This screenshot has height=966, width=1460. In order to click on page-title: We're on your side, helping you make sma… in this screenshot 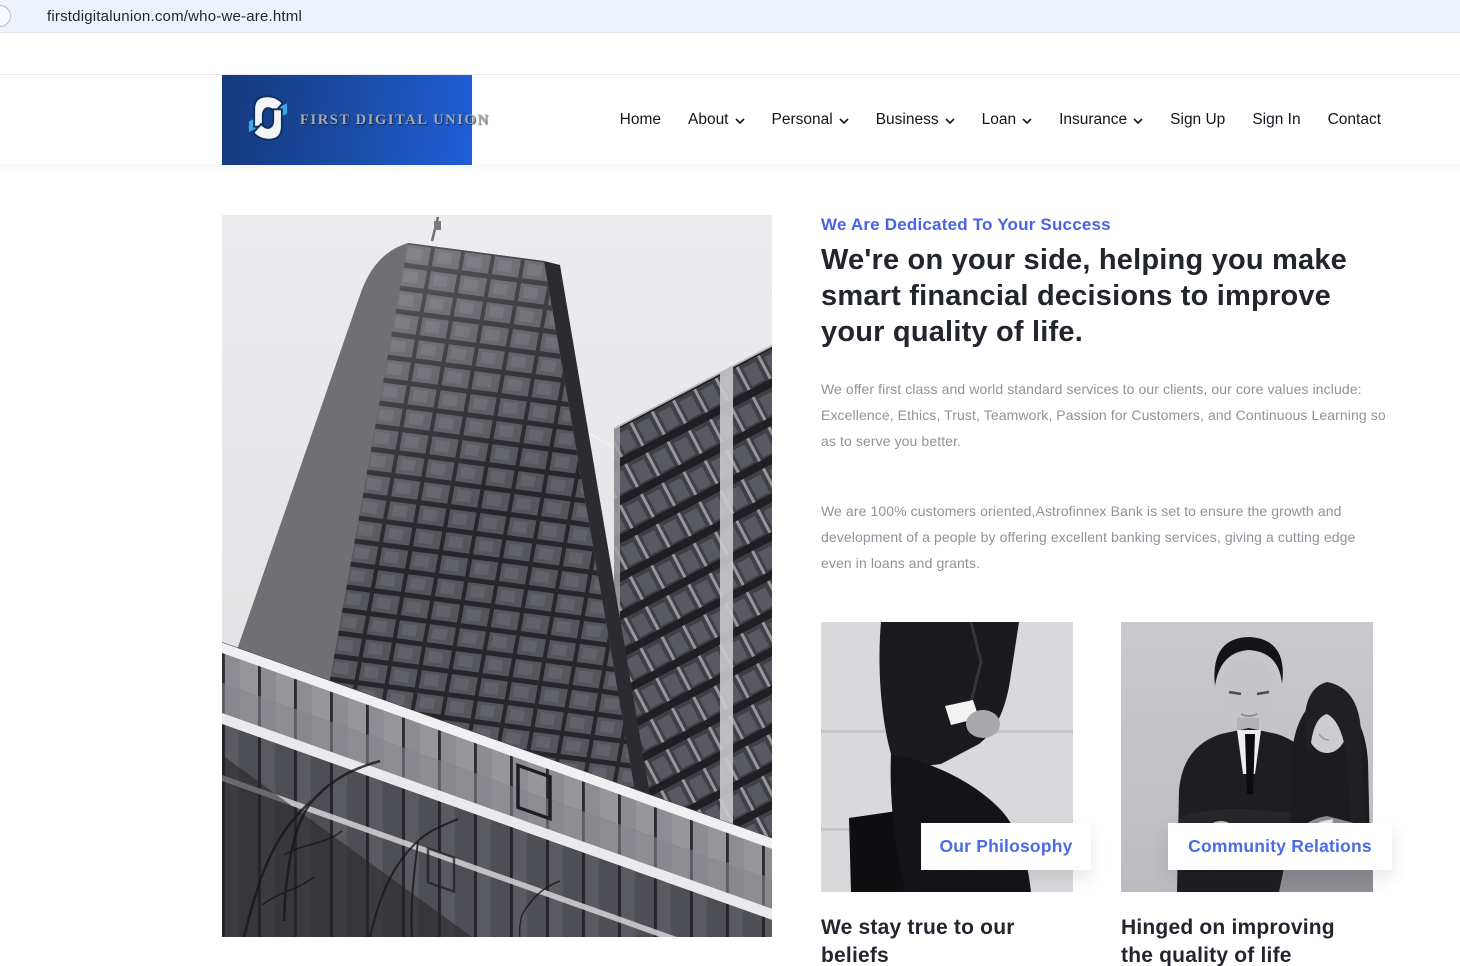, I will do `click(1084, 296)`.